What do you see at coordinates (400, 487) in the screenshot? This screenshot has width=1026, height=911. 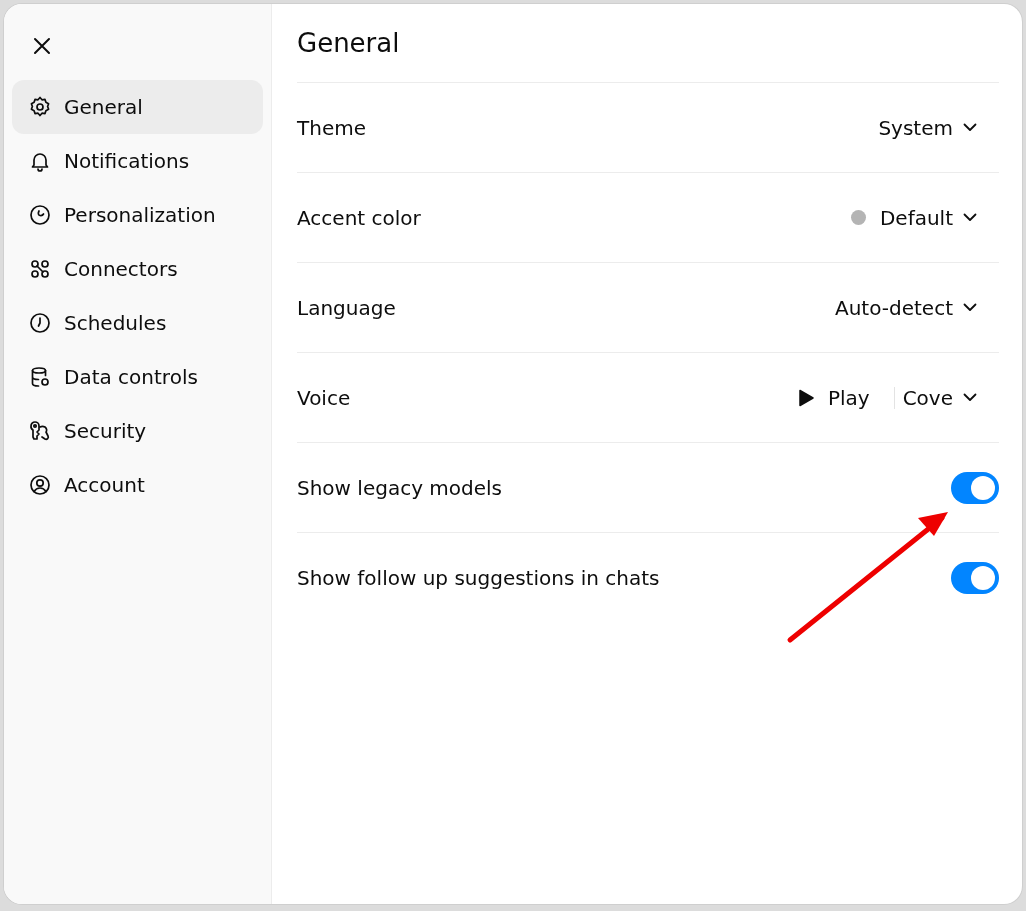 I see `setting-label: Show legacy models` at bounding box center [400, 487].